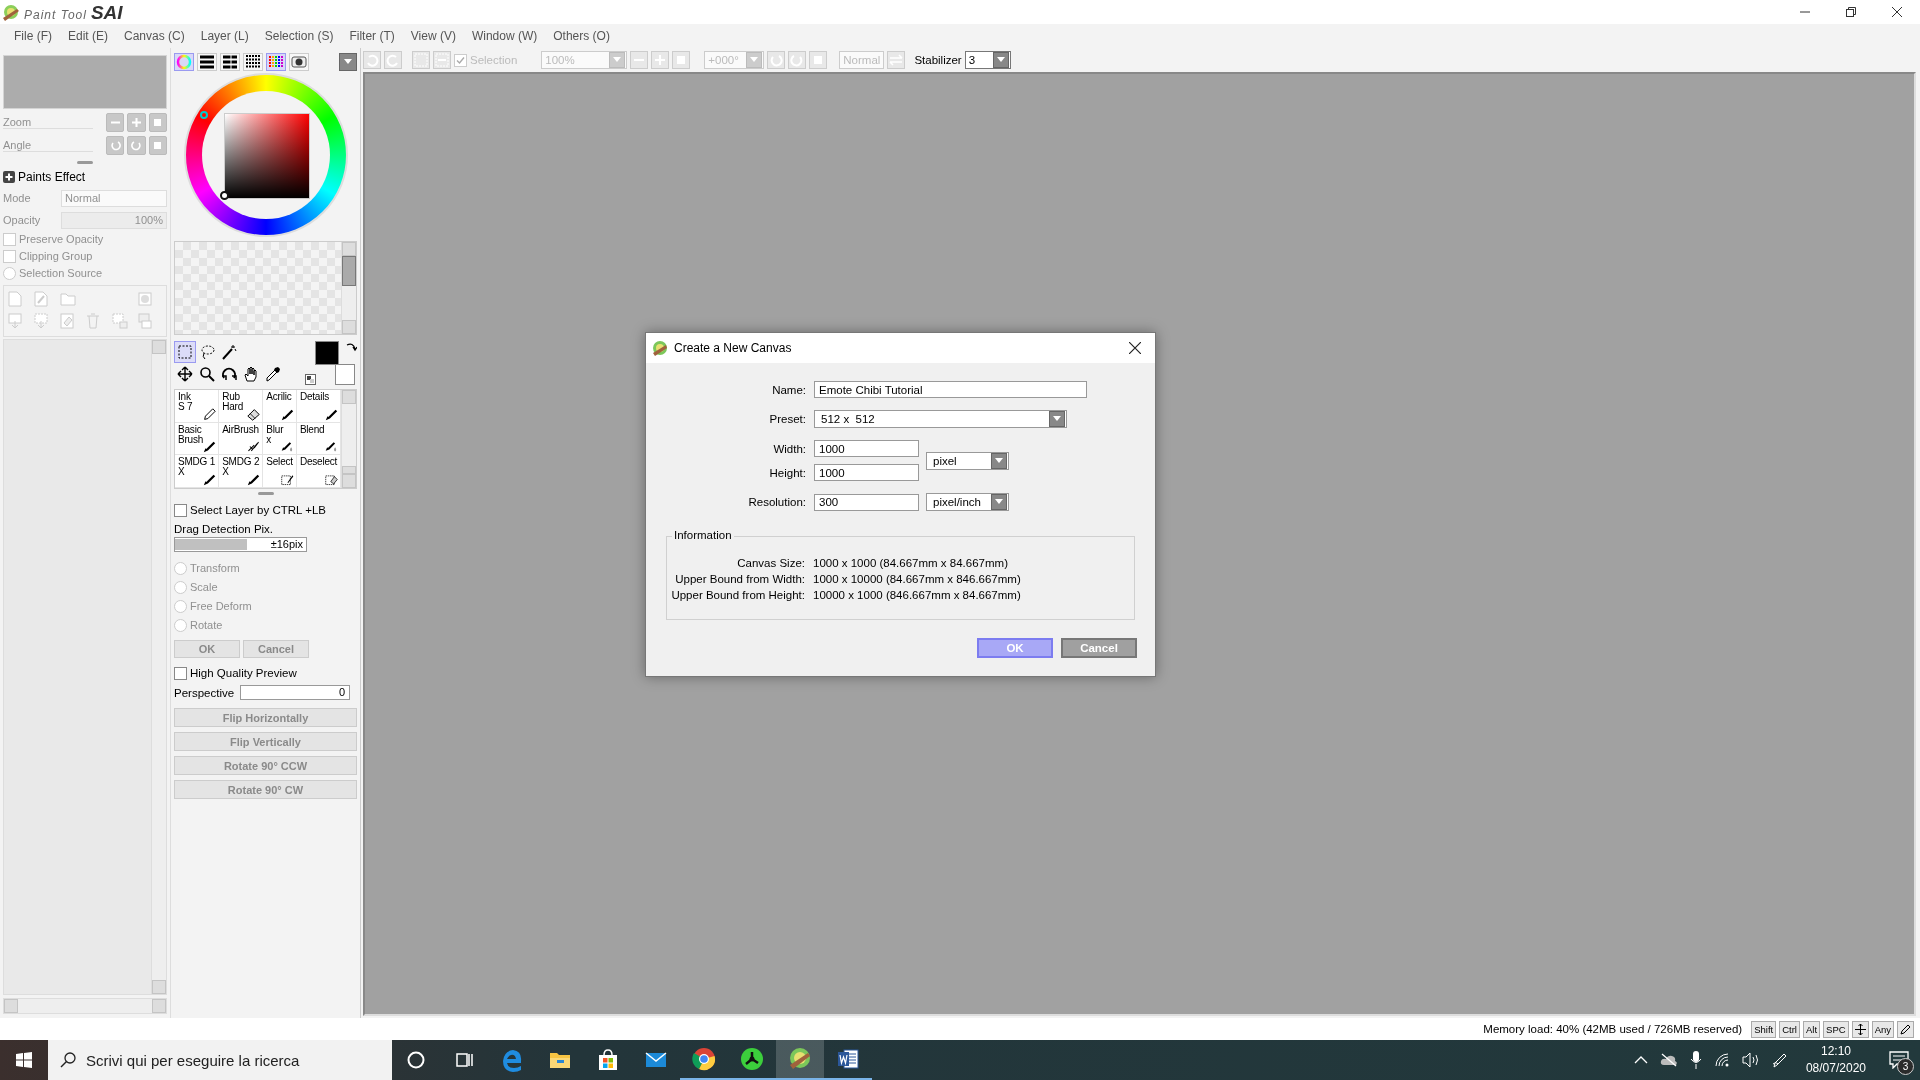 The width and height of the screenshot is (1920, 1080). Describe the element at coordinates (1640, 1060) in the screenshot. I see `chevron-up-icon` at that location.